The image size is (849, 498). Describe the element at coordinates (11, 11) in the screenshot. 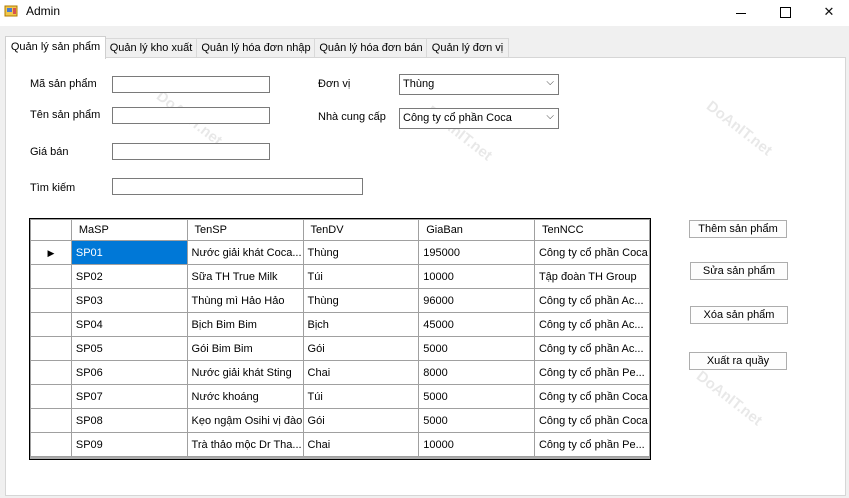

I see `app-icon` at that location.